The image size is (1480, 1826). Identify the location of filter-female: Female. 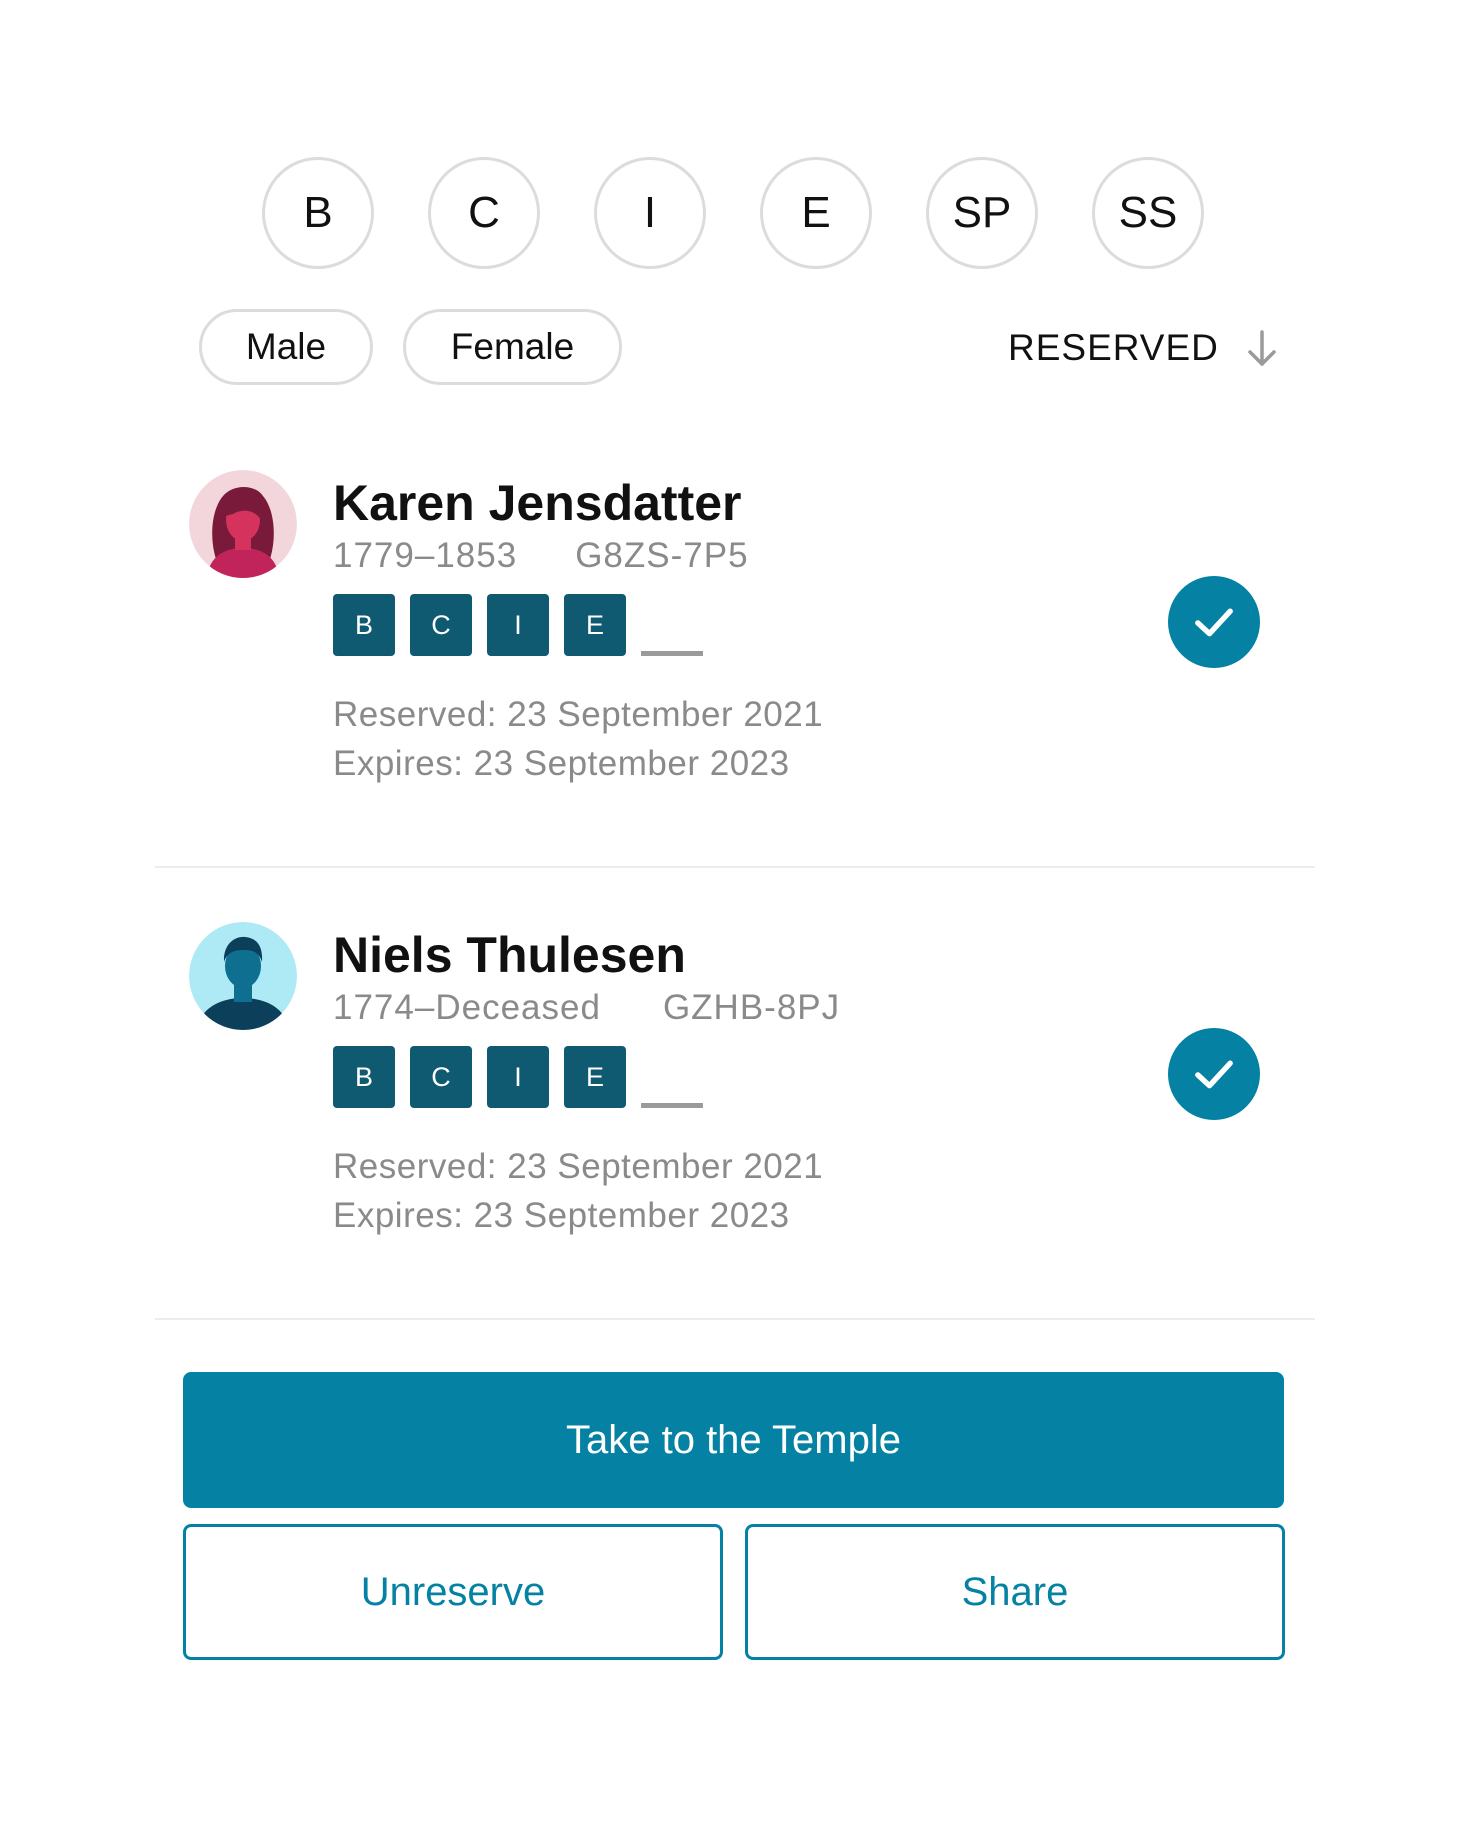
(512, 347).